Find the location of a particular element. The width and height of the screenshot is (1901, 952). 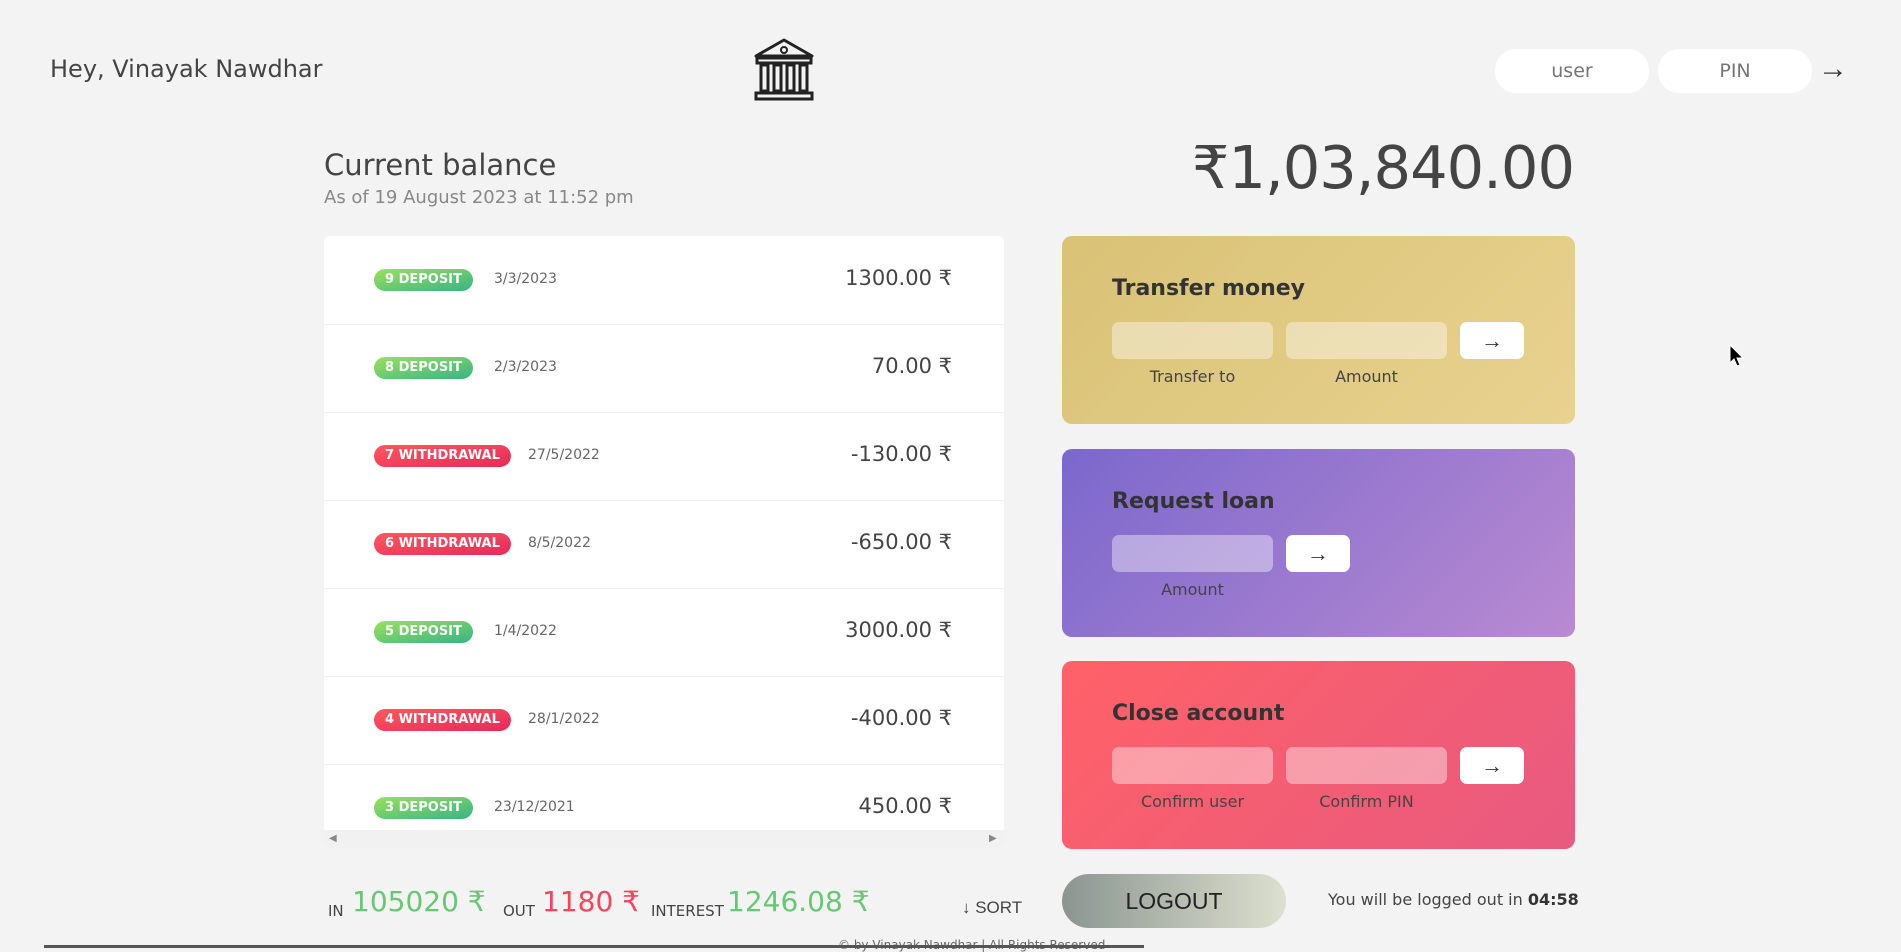

movement-row: 4 withdrawal 28/1/2022 -400.00 ₹ is located at coordinates (664, 720).